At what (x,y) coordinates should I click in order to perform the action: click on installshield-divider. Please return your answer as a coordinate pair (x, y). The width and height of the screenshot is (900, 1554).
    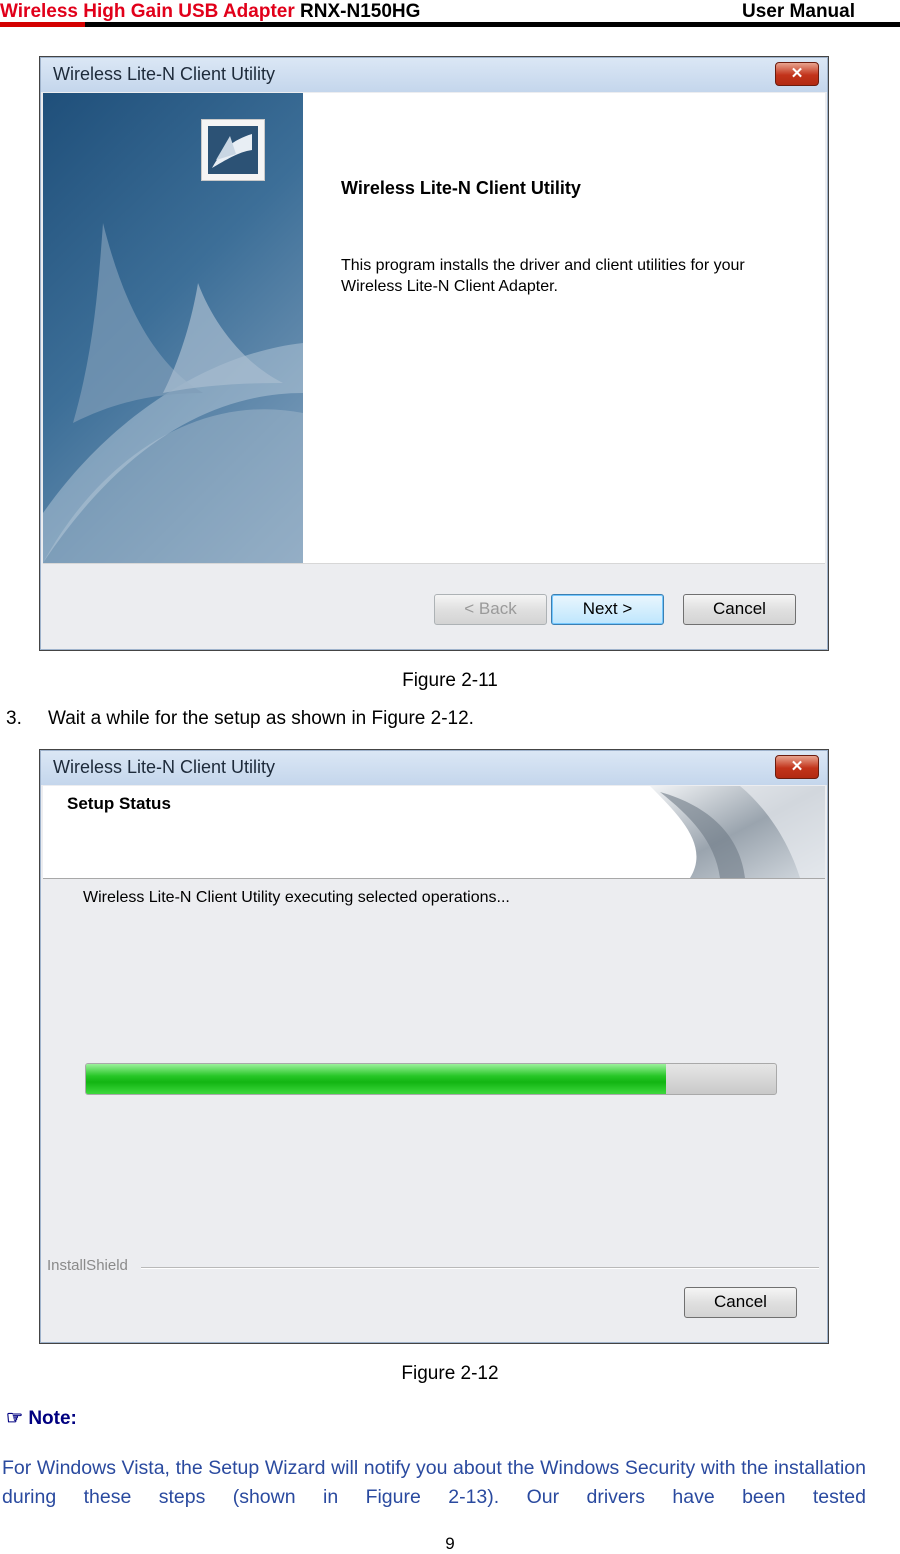
    Looking at the image, I should click on (480, 1268).